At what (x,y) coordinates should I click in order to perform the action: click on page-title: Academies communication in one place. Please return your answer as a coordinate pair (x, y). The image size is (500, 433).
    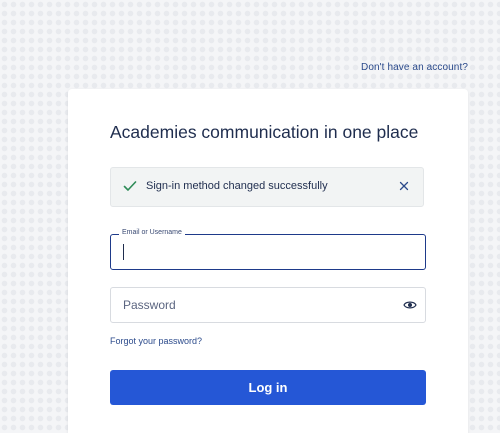
    Looking at the image, I should click on (264, 132).